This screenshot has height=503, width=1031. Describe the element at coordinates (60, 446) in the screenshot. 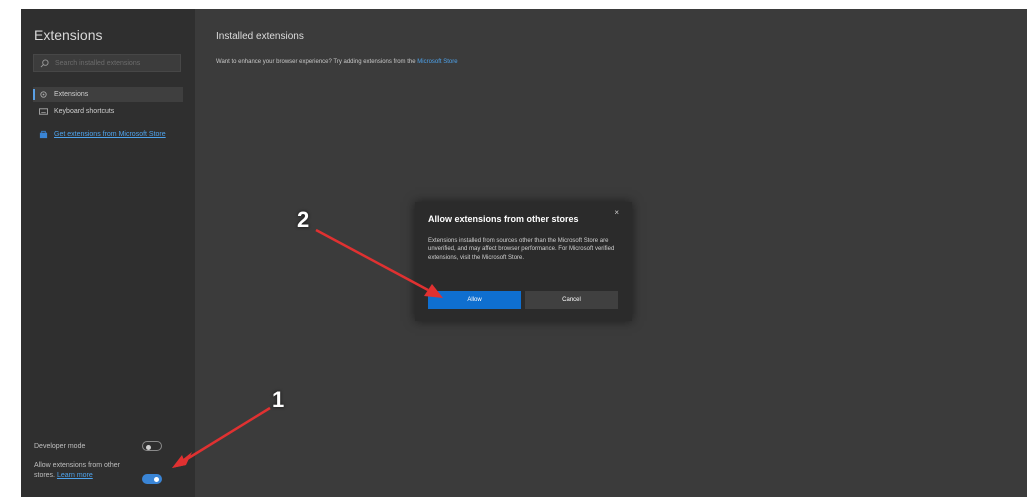

I see `developer-mode-label: Developer mode` at that location.